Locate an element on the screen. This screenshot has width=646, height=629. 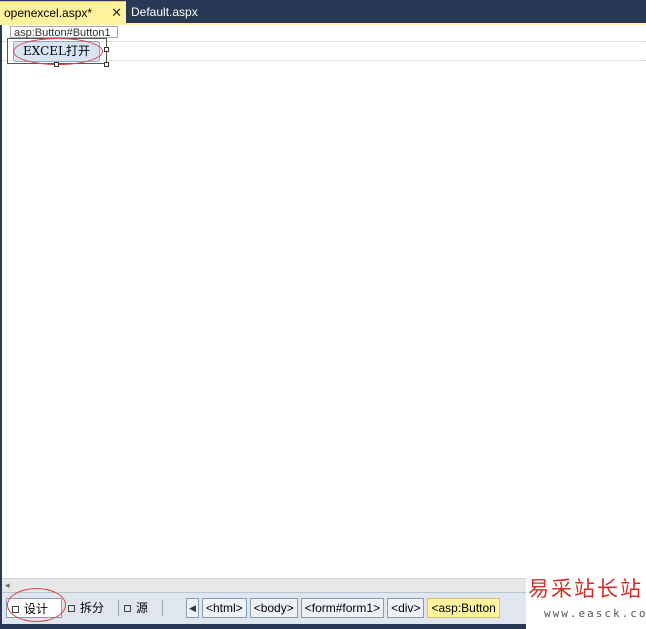
resize-handle-corner is located at coordinates (106, 64).